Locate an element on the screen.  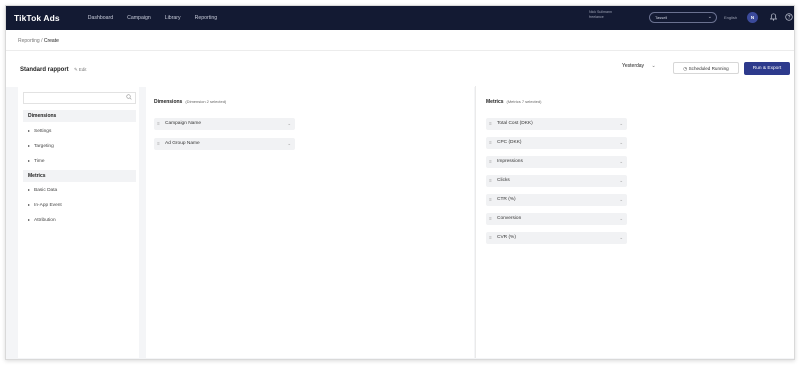
date-range-selector: Yesterday ⌄ is located at coordinates (639, 66).